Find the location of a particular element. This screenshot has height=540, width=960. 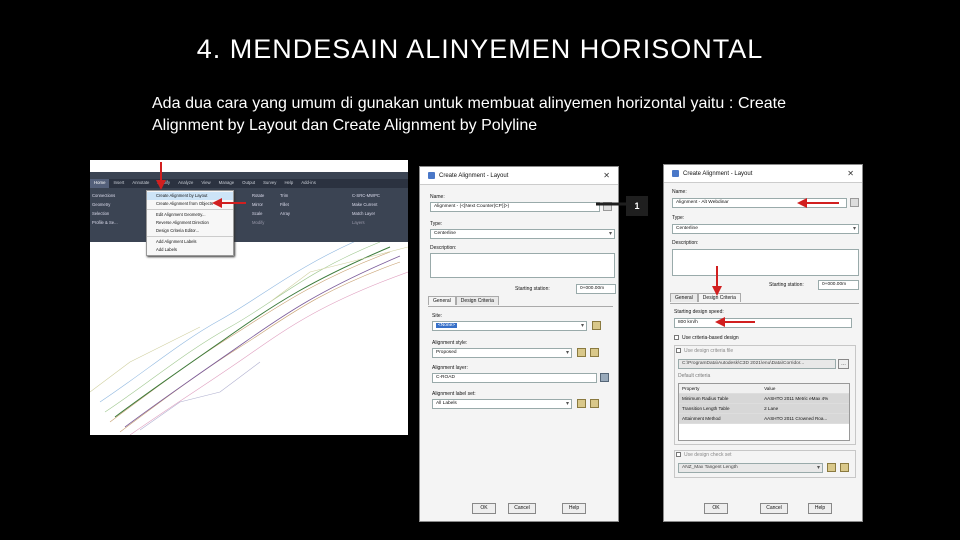

ribbon-item: Trim is located at coordinates (285, 195).